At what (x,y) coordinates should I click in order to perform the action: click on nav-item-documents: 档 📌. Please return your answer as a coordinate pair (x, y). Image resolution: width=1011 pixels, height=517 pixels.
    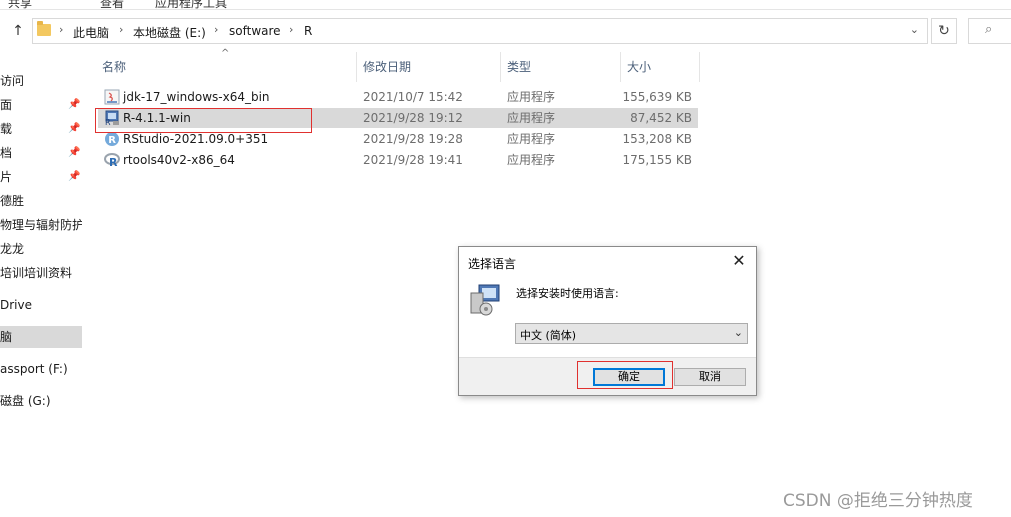
    Looking at the image, I should click on (41, 153).